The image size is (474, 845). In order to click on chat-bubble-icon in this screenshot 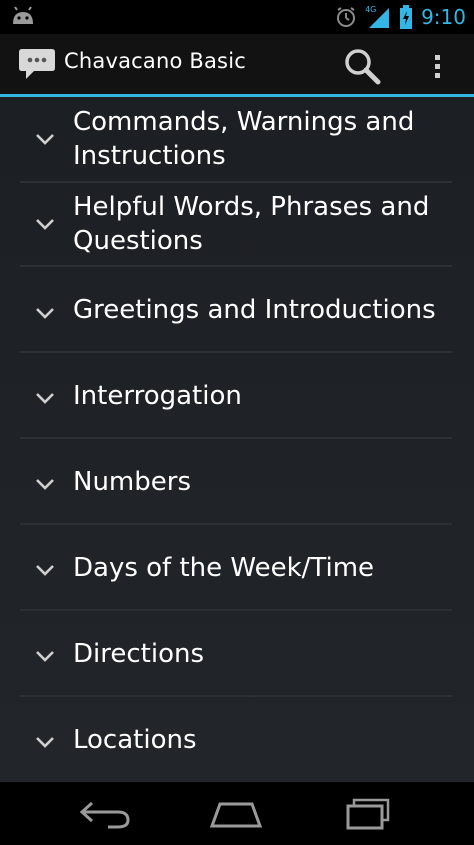, I will do `click(37, 64)`.